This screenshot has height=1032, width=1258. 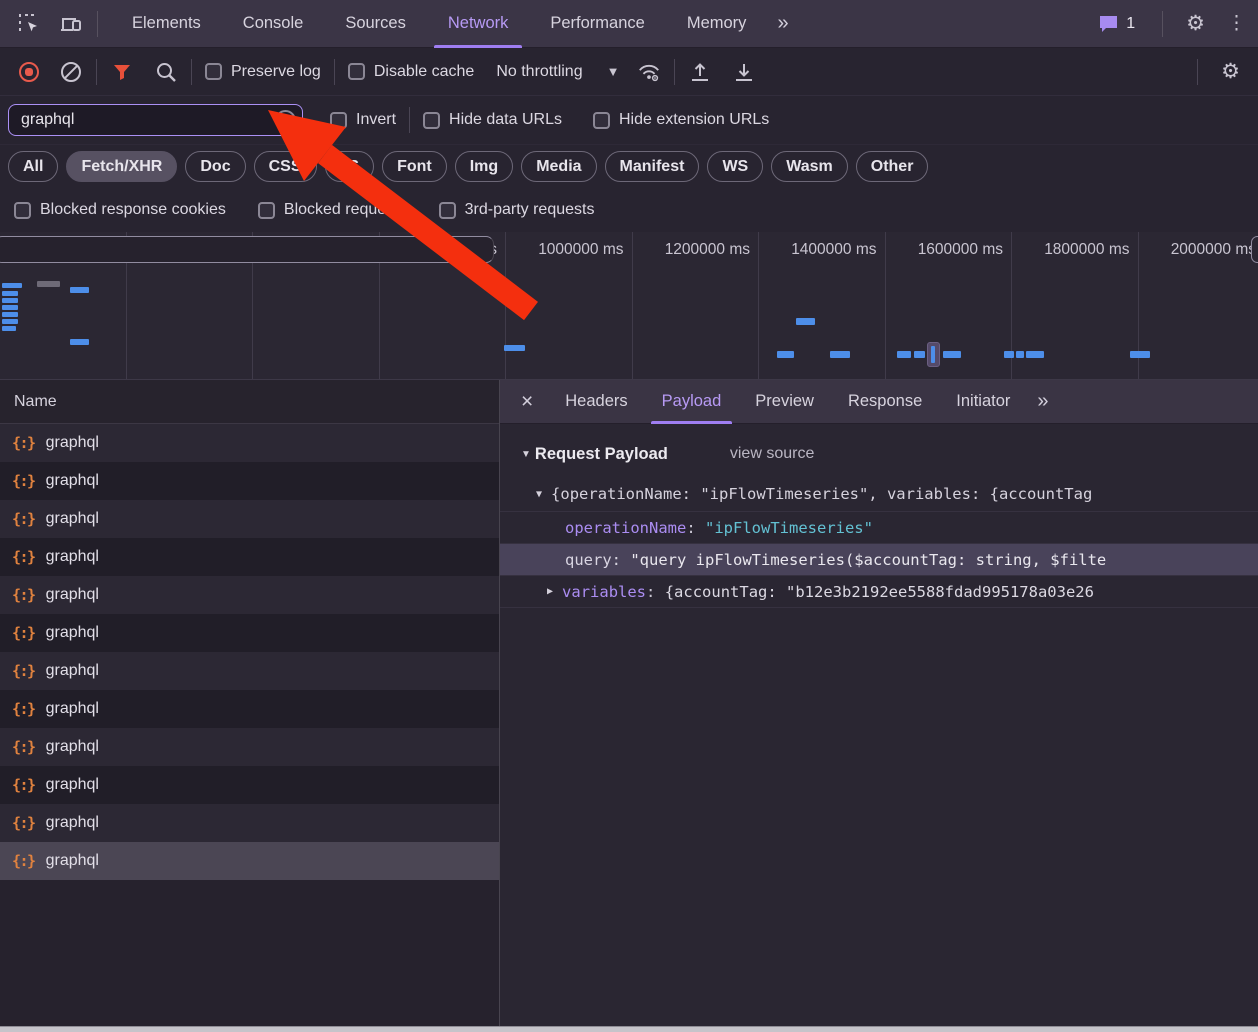 I want to click on disable-cache-checkbox: Disable cache, so click(x=410, y=72).